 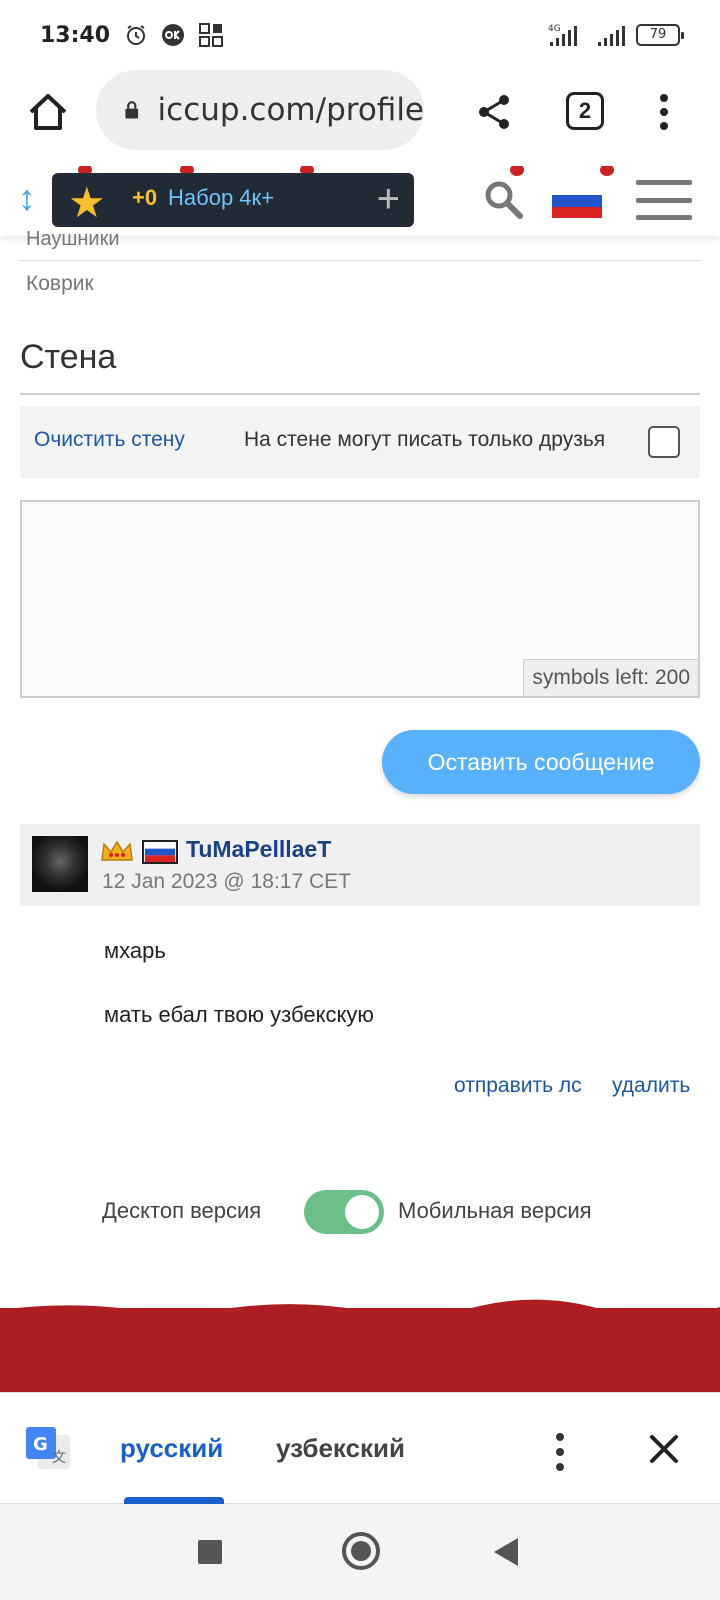 I want to click on translate-more-button, so click(x=560, y=1452).